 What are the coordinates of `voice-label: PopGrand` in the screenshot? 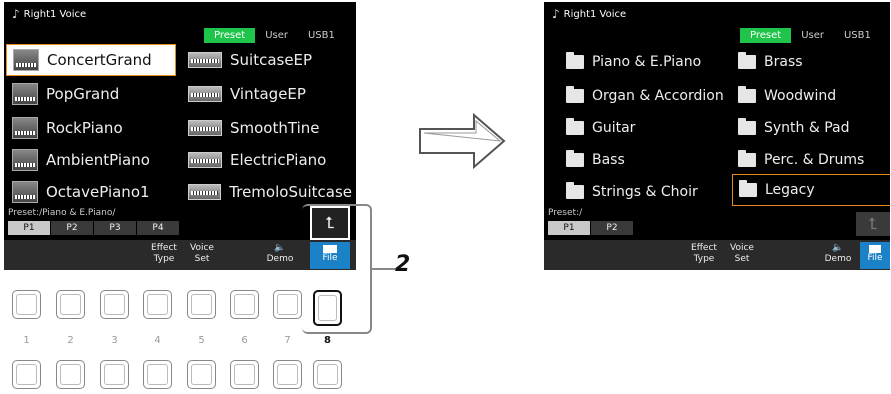 It's located at (83, 94).